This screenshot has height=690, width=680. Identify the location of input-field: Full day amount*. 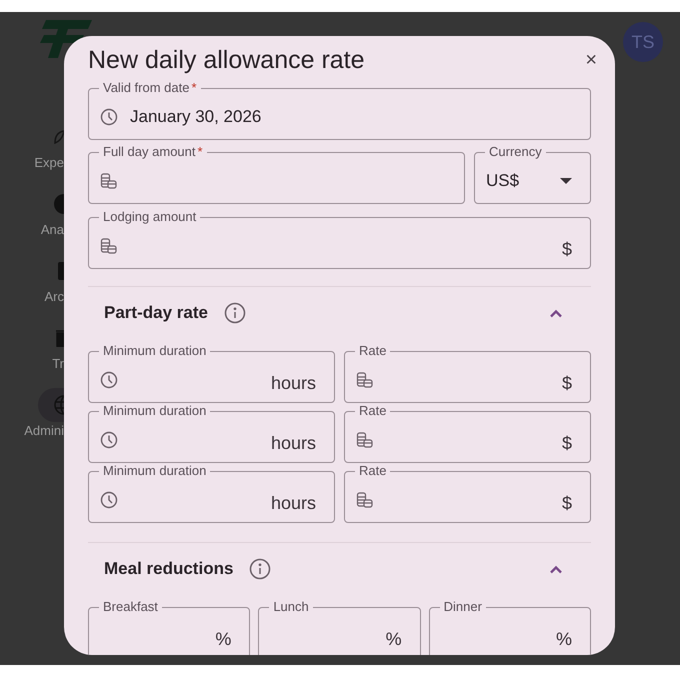
(276, 174).